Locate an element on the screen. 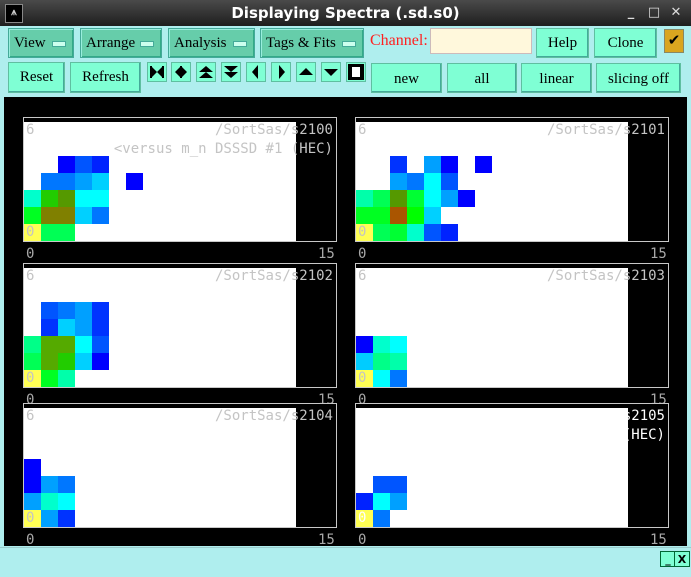 Image resolution: width=691 pixels, height=577 pixels. left-arrow-icon is located at coordinates (255, 72).